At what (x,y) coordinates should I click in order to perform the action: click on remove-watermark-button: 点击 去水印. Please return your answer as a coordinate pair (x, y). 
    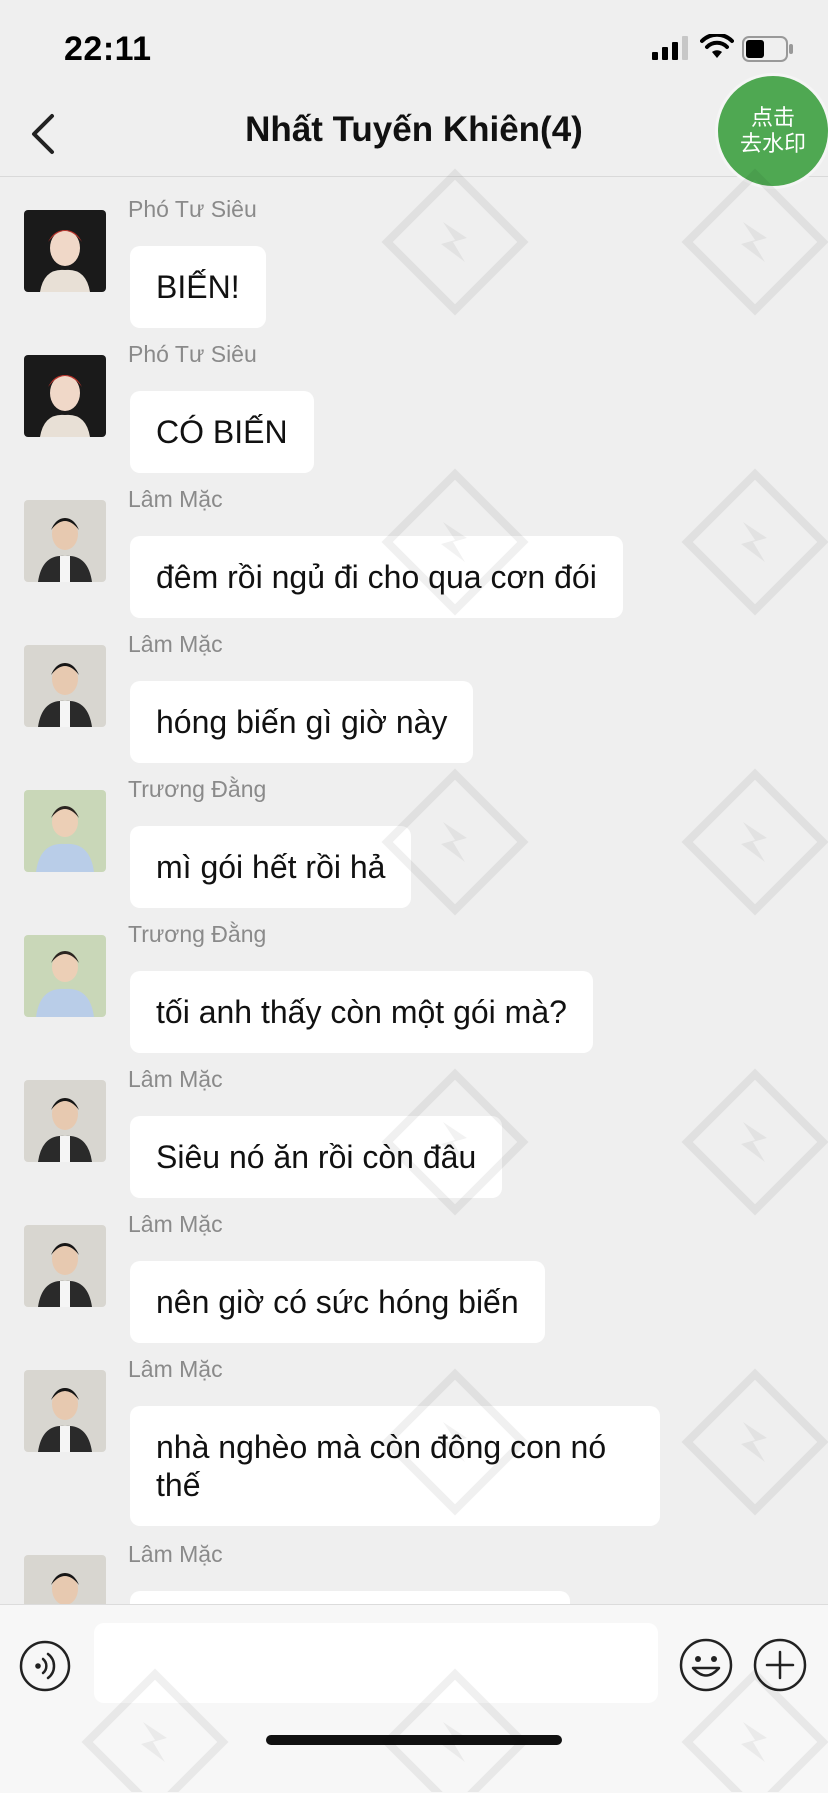
    Looking at the image, I should click on (773, 131).